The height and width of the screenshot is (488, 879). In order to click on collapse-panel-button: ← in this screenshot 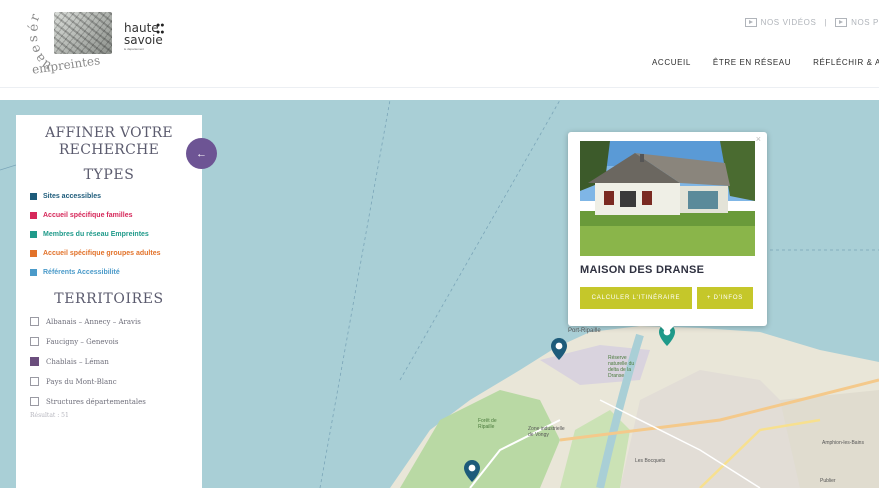, I will do `click(201, 153)`.